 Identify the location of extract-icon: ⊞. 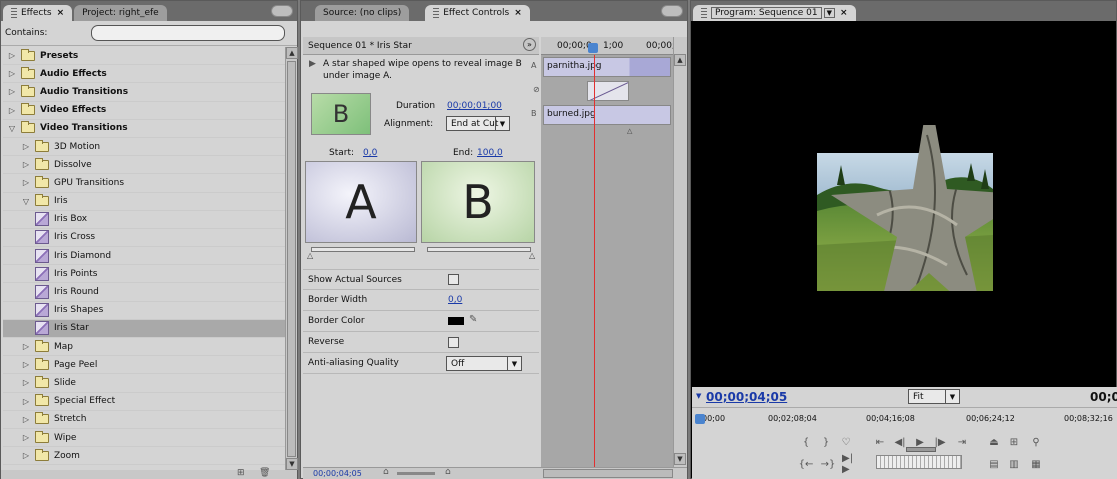
(1014, 442).